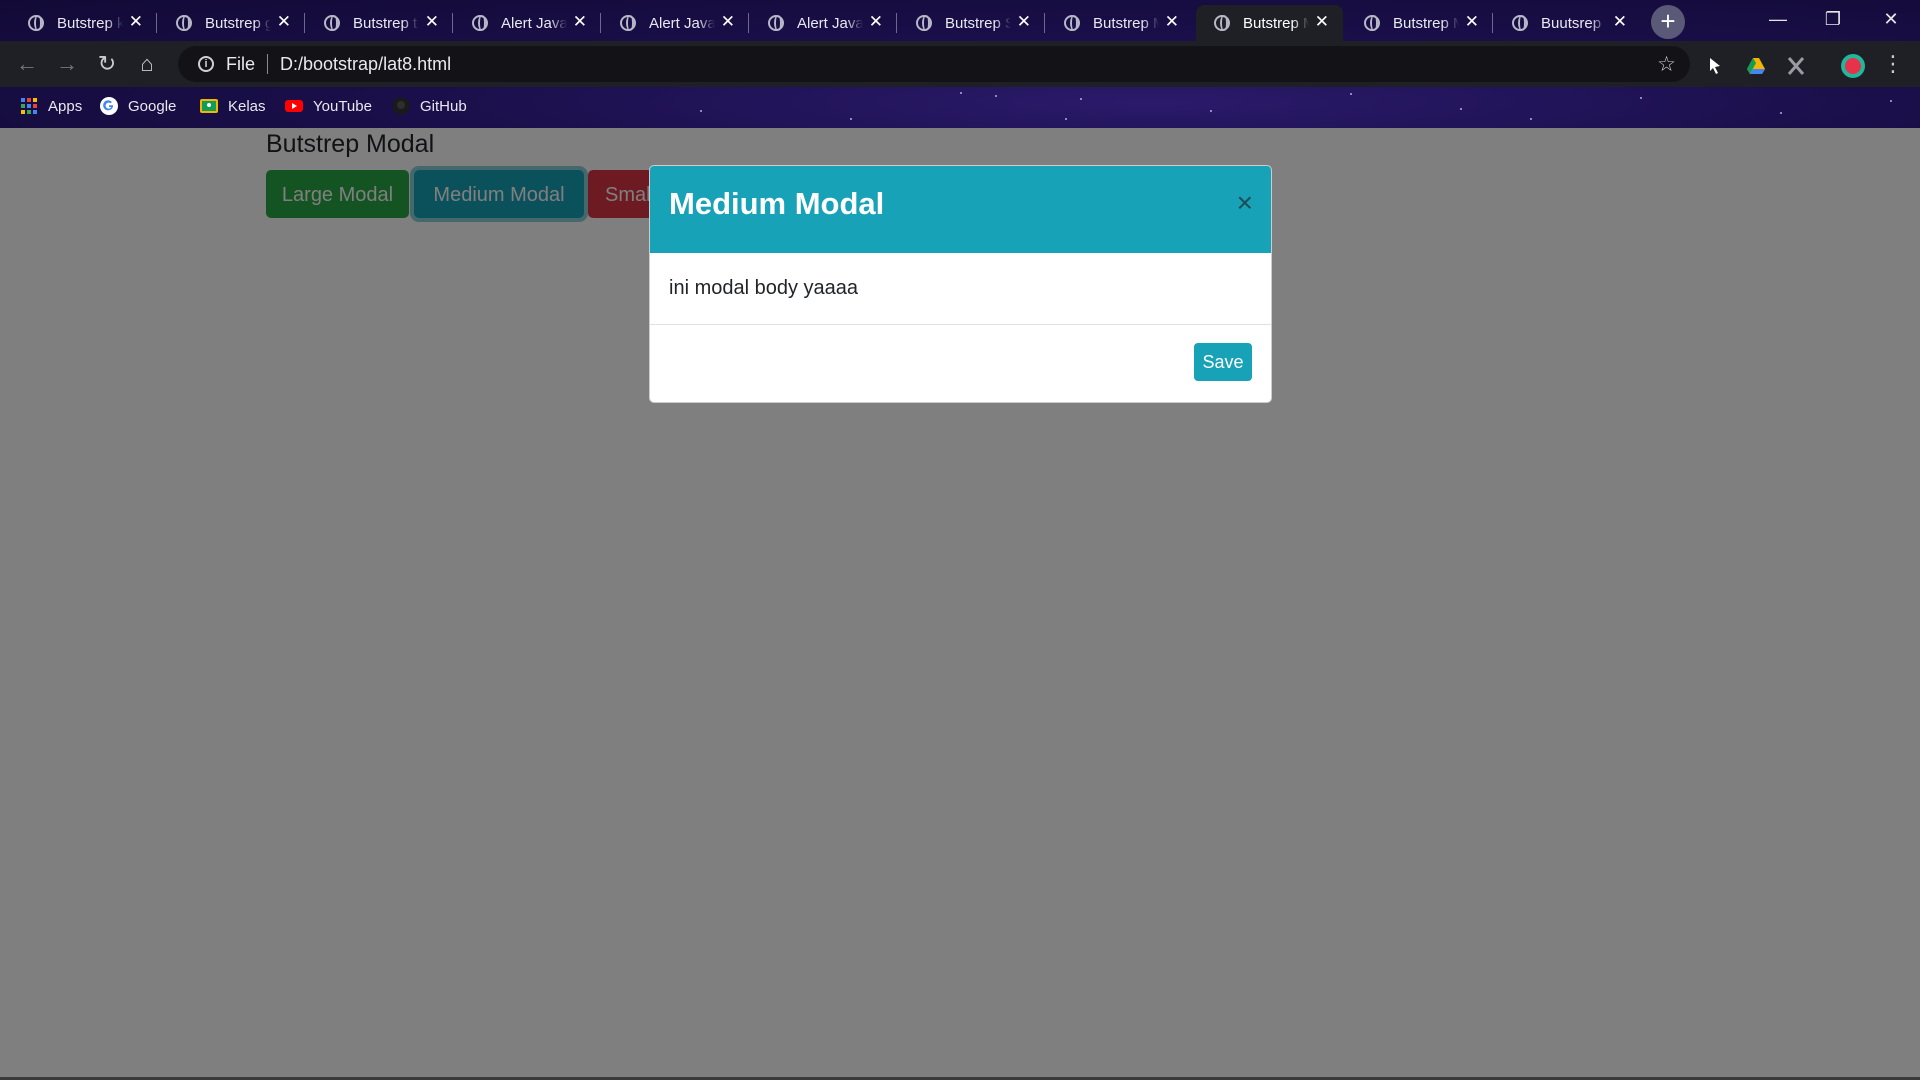 This screenshot has height=1080, width=1920. What do you see at coordinates (1571, 23) in the screenshot?
I see `tab-title: Buutsrep` at bounding box center [1571, 23].